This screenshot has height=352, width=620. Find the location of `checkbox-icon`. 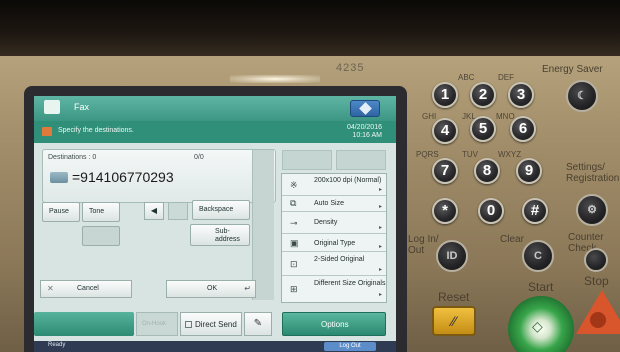

checkbox-icon is located at coordinates (188, 324).